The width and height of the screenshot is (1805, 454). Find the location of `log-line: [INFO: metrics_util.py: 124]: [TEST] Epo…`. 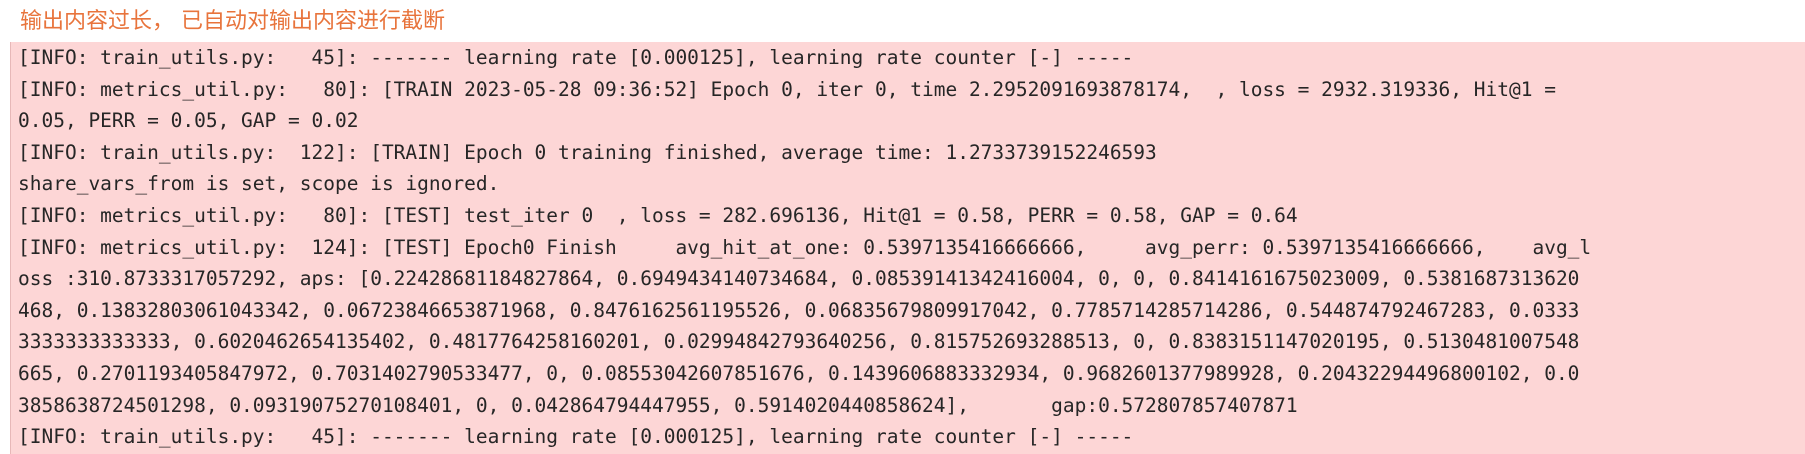

log-line: [INFO: metrics_util.py: 124]: [TEST] Epo… is located at coordinates (805, 247).